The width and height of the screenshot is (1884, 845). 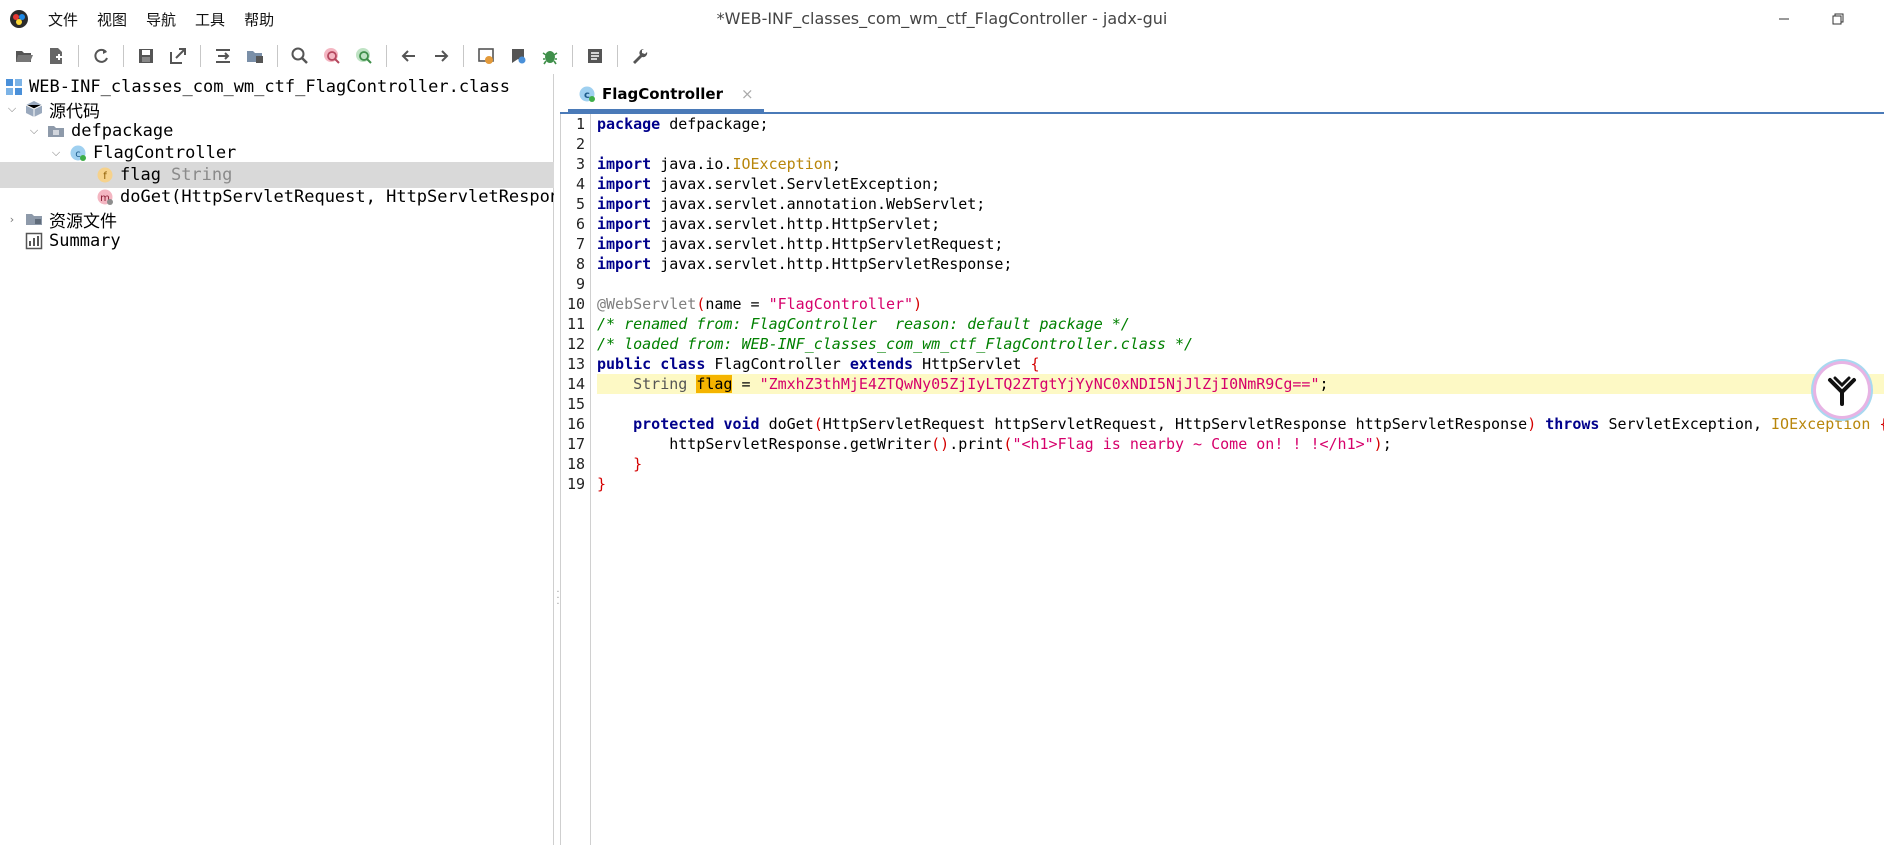 What do you see at coordinates (714, 124) in the screenshot?
I see `code-text: defpackage;` at bounding box center [714, 124].